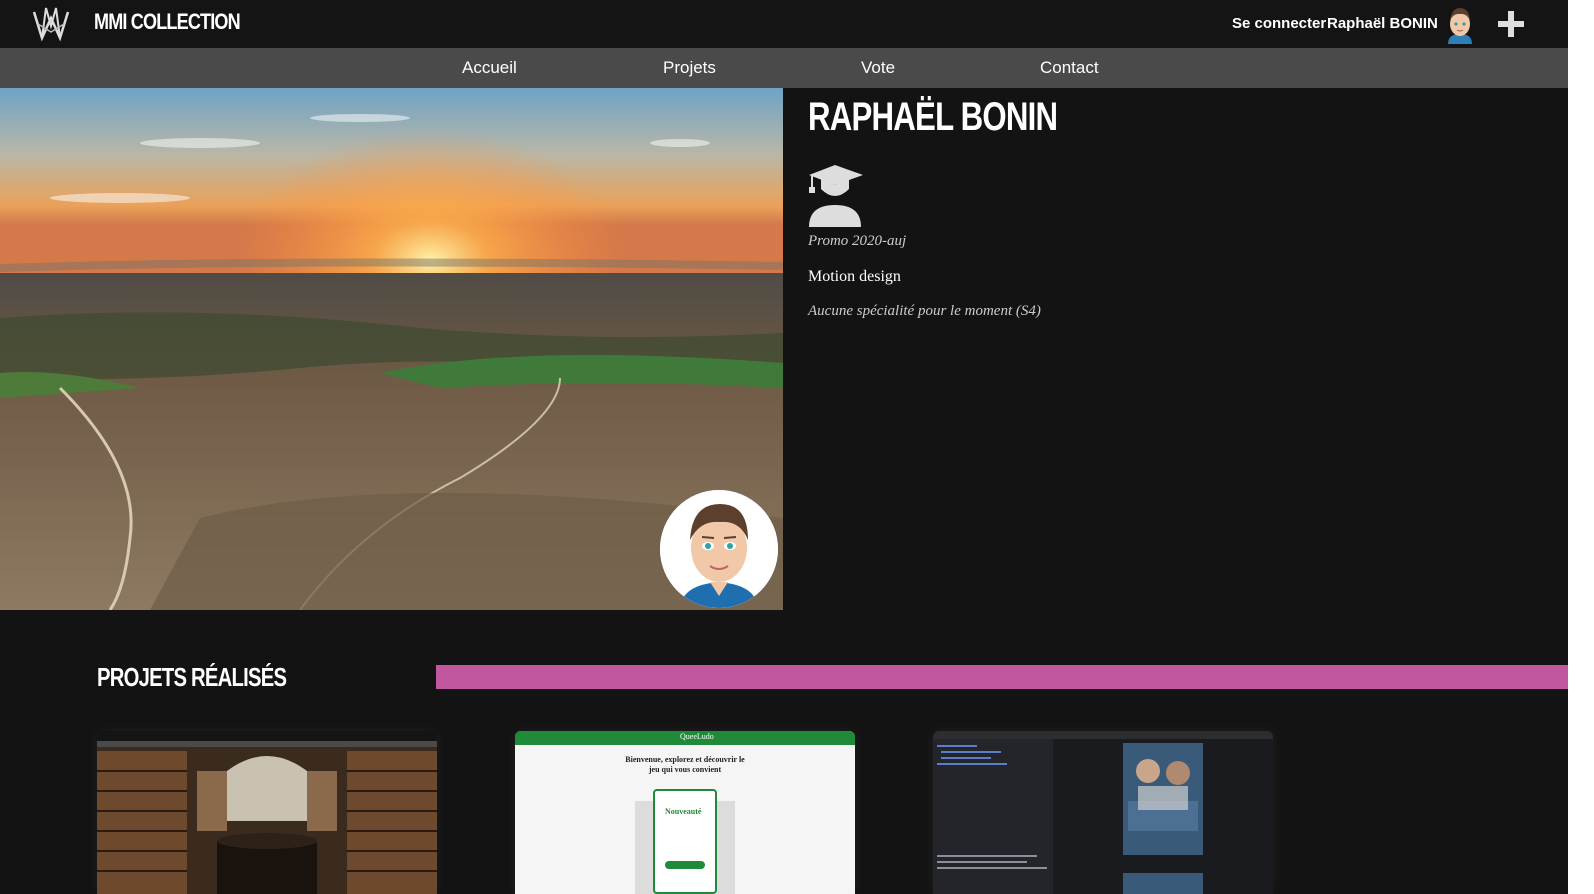 The width and height of the screenshot is (1594, 894). Describe the element at coordinates (1069, 68) in the screenshot. I see `nav-item-contact: Contact` at that location.